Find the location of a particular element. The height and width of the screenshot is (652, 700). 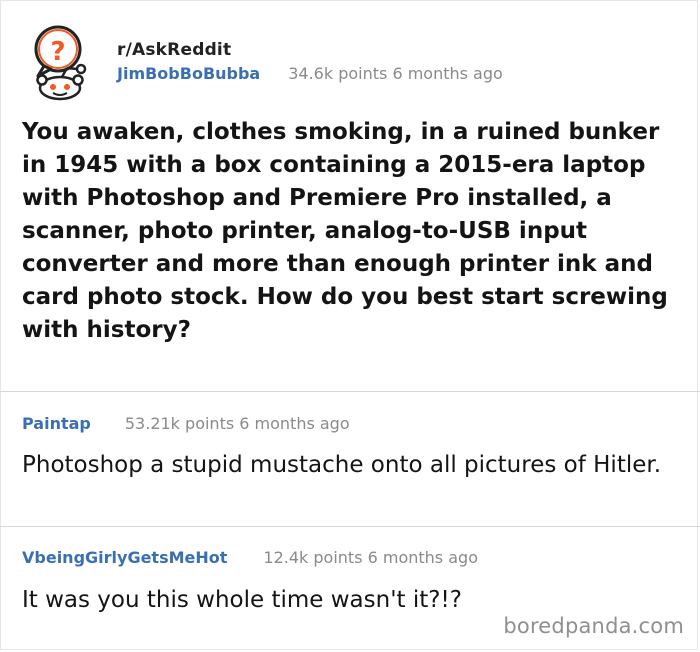

post-author: JimBobBoBubba is located at coordinates (188, 73).